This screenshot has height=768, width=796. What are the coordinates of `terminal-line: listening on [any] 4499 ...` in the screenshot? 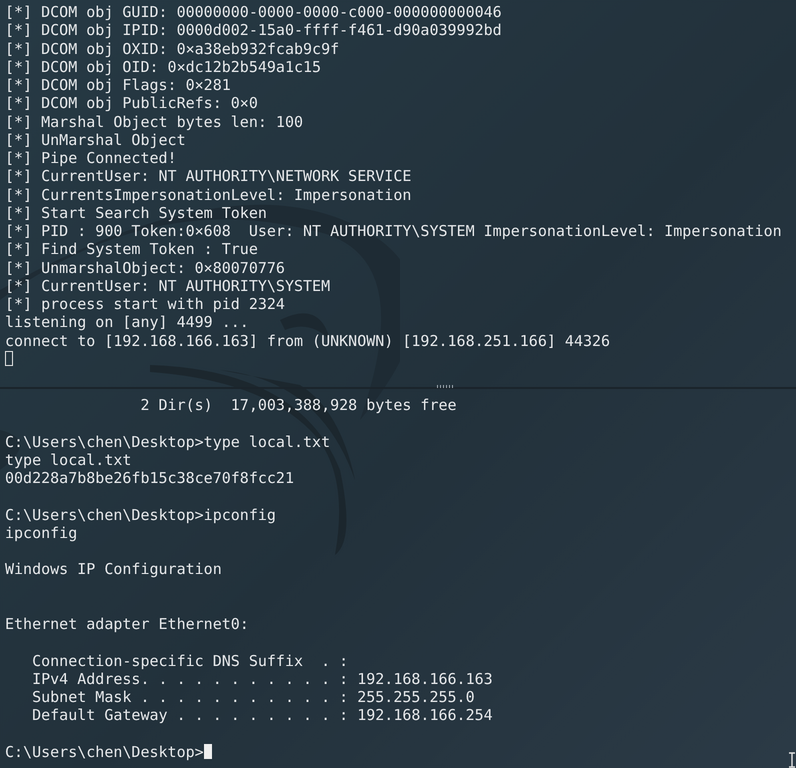 It's located at (127, 322).